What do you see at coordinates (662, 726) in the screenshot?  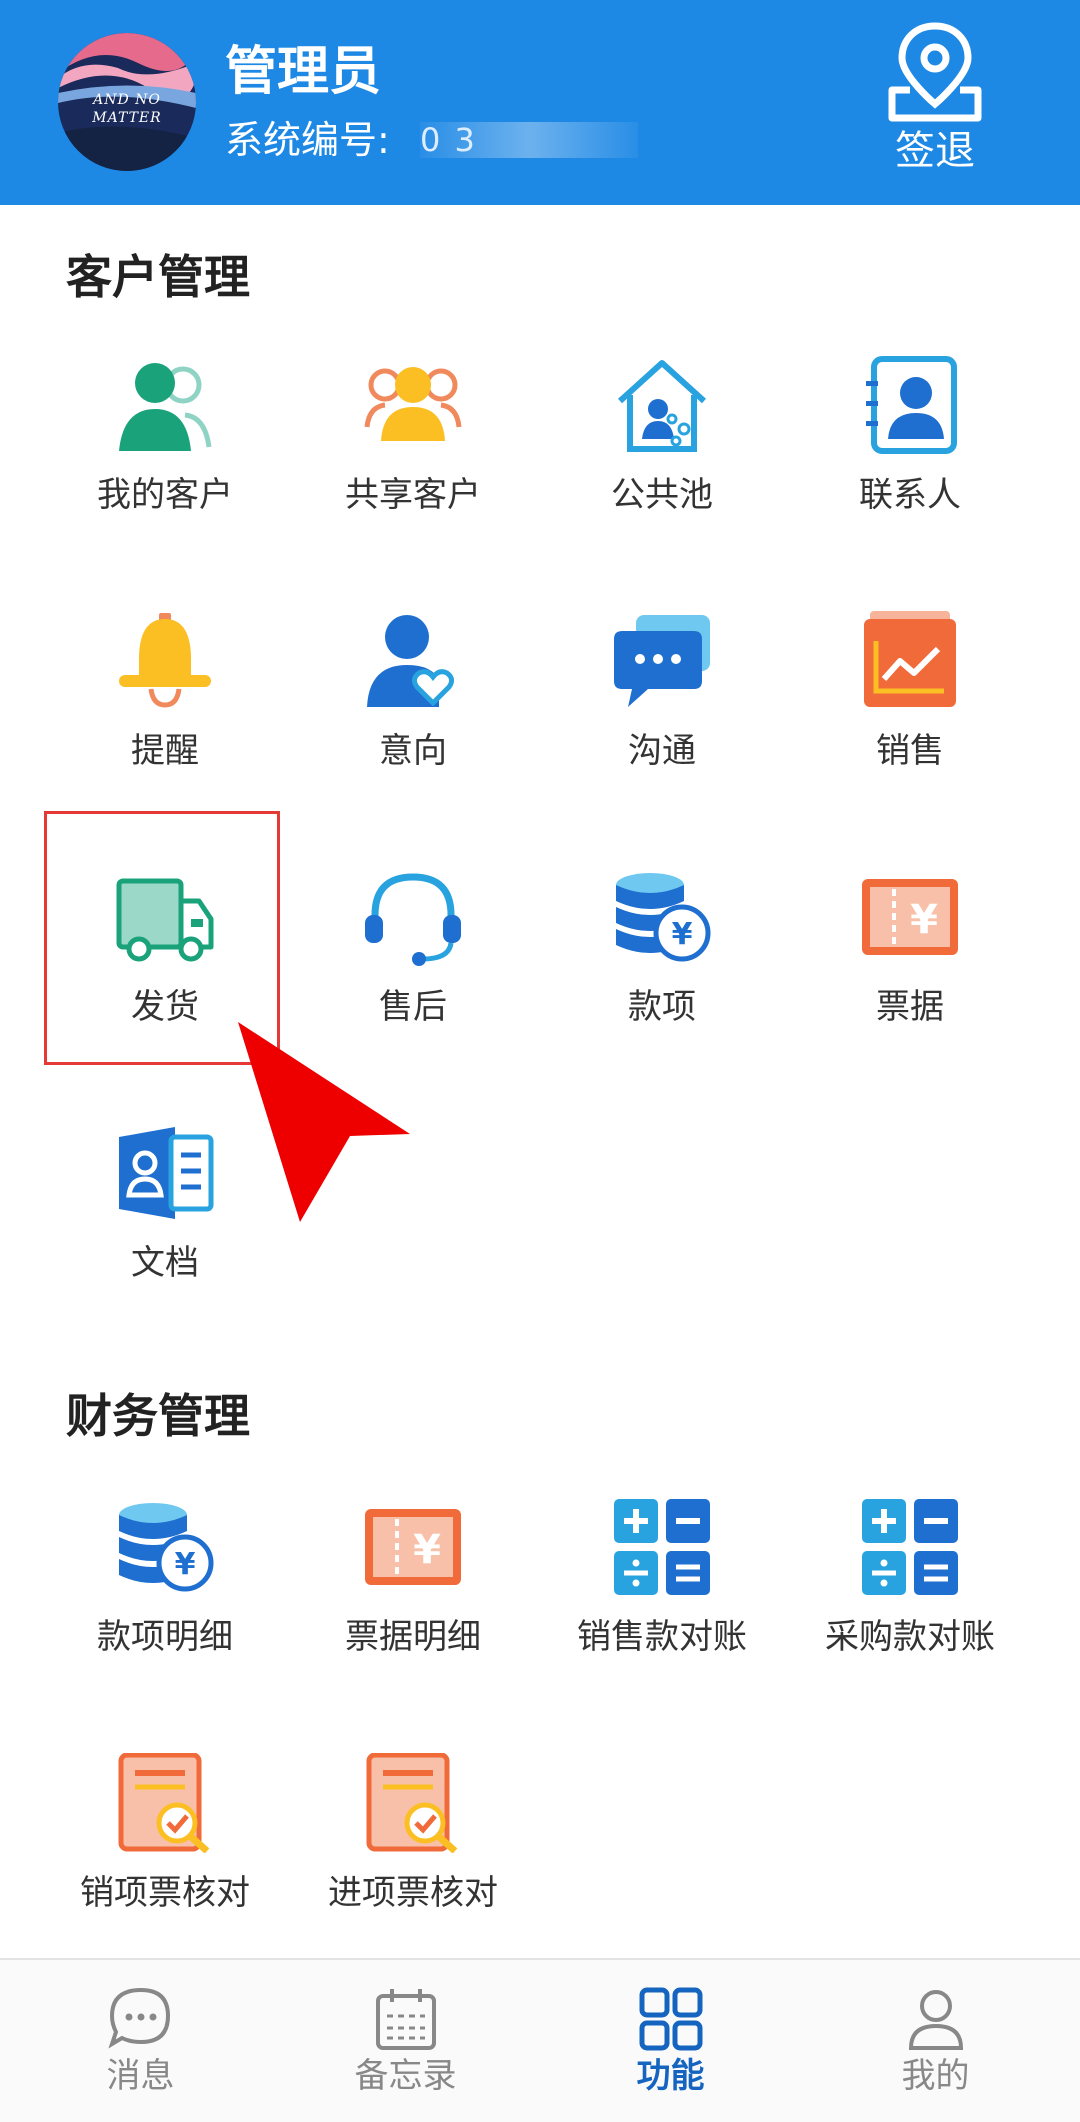 I see `tile-communication: 沟通` at bounding box center [662, 726].